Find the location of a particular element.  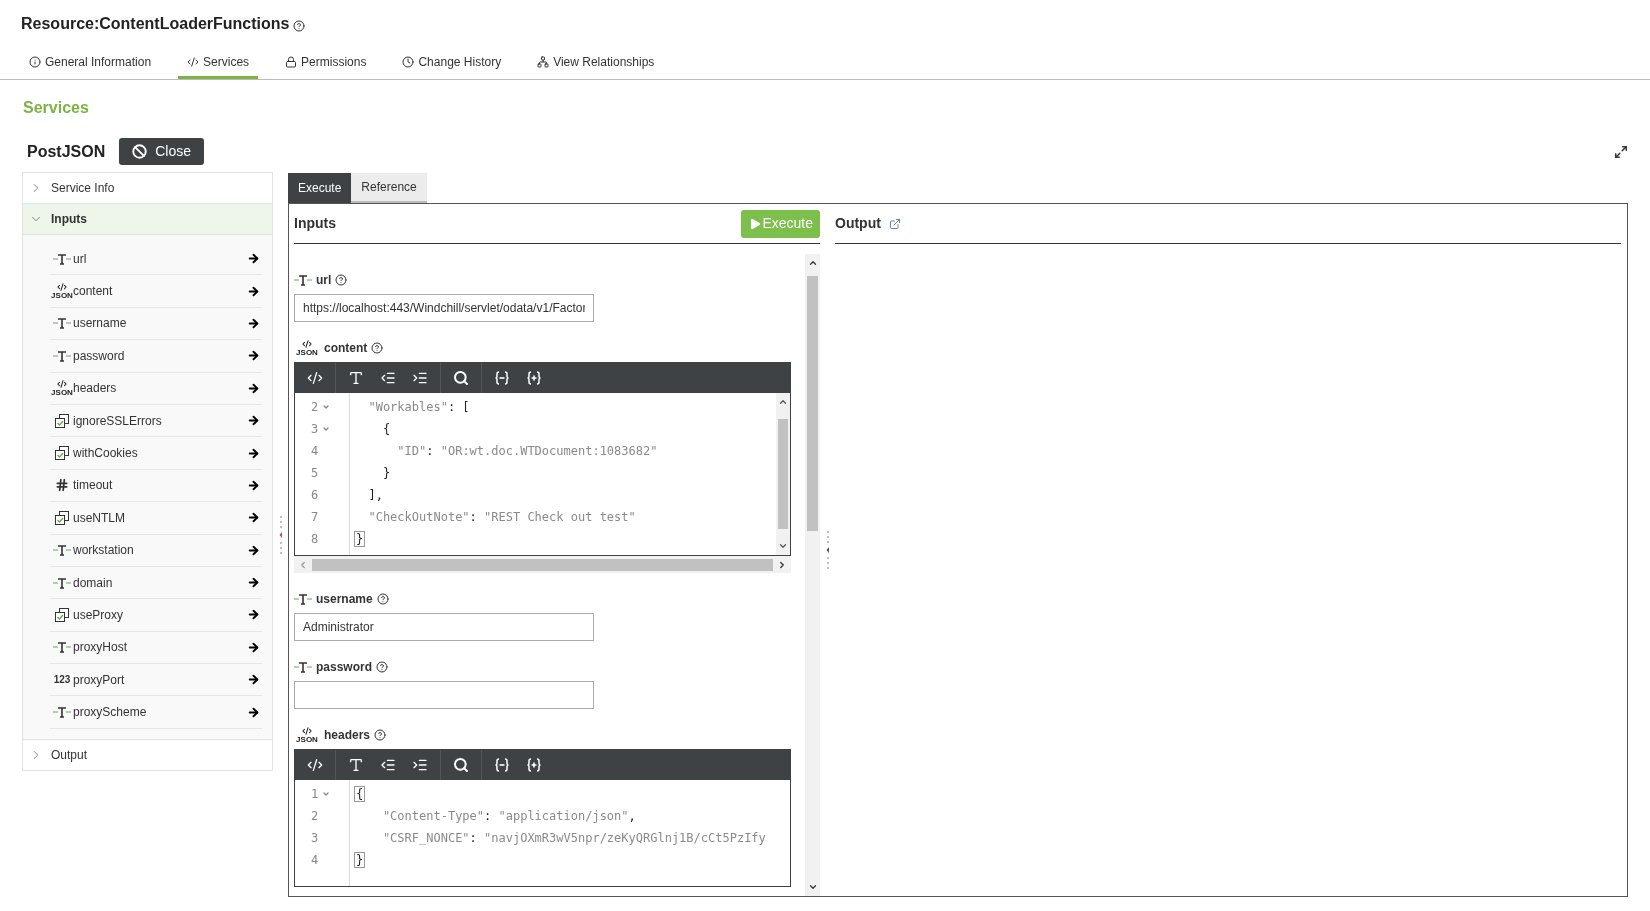

field-label: username is located at coordinates (344, 599).